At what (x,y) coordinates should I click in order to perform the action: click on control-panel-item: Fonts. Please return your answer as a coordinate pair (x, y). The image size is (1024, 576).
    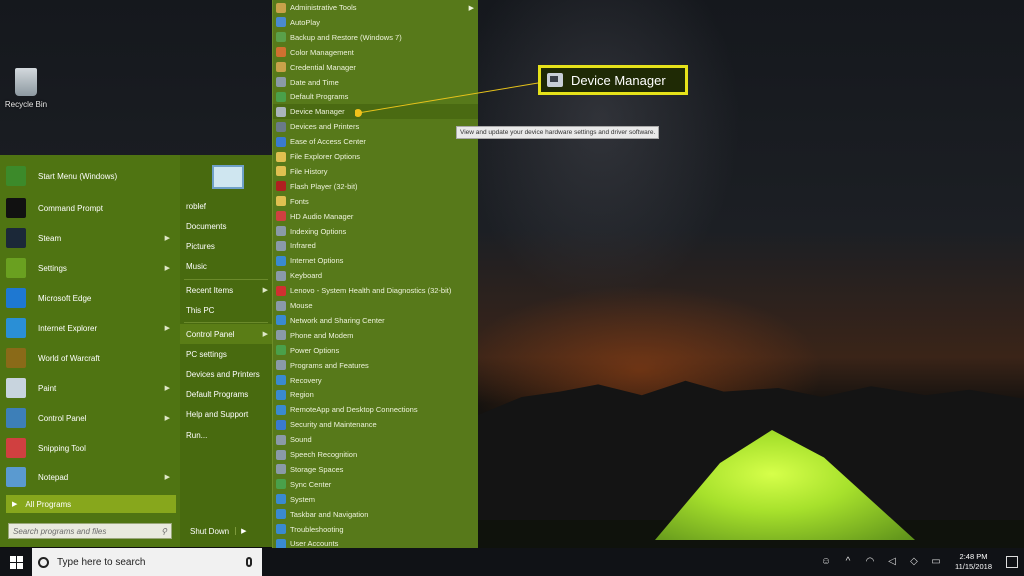
    Looking at the image, I should click on (375, 201).